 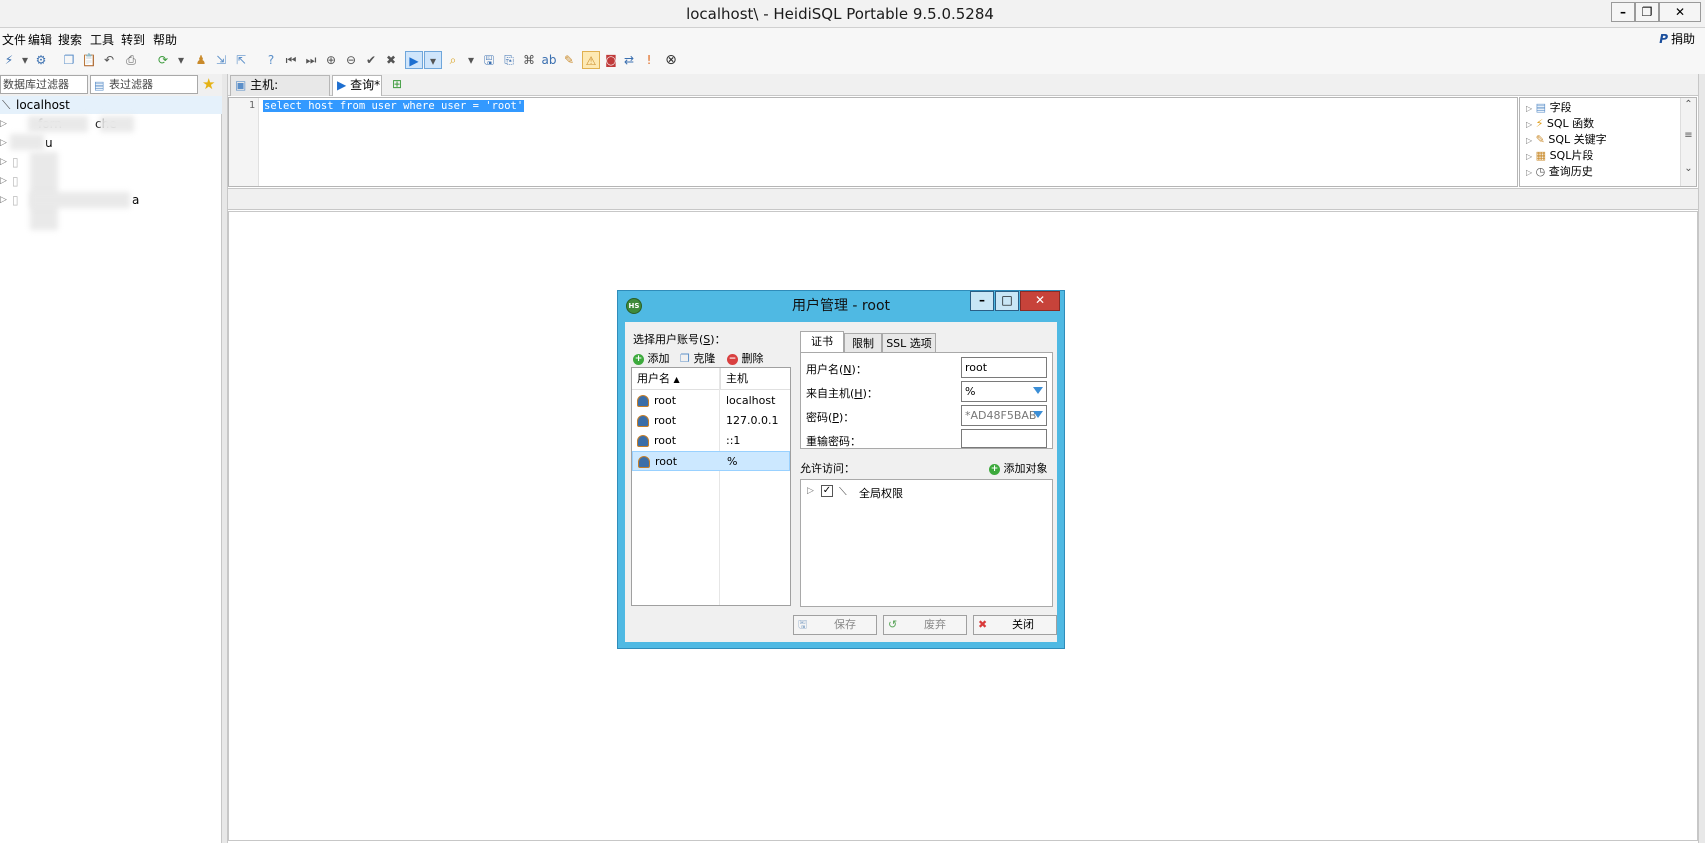 What do you see at coordinates (241, 60) in the screenshot?
I see `import-icon: ⇱` at bounding box center [241, 60].